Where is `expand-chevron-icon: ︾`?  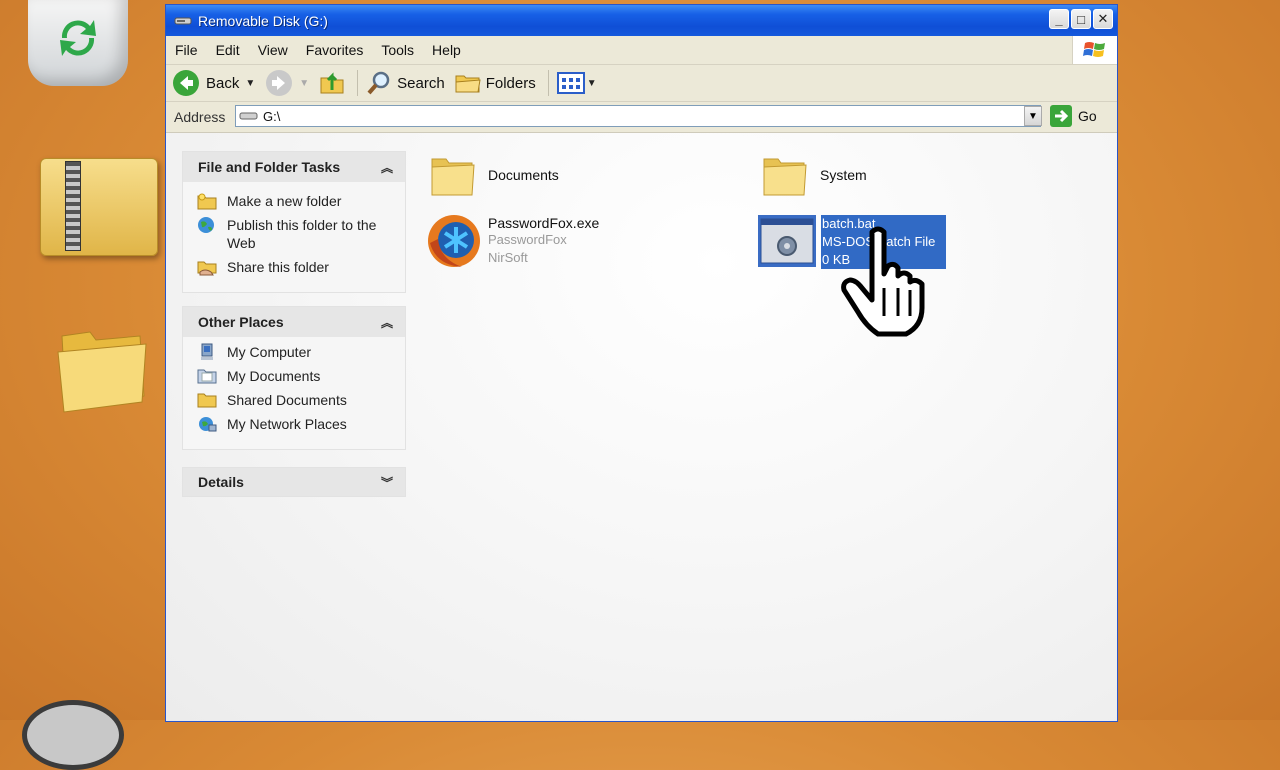
expand-chevron-icon: ︾ is located at coordinates (387, 482).